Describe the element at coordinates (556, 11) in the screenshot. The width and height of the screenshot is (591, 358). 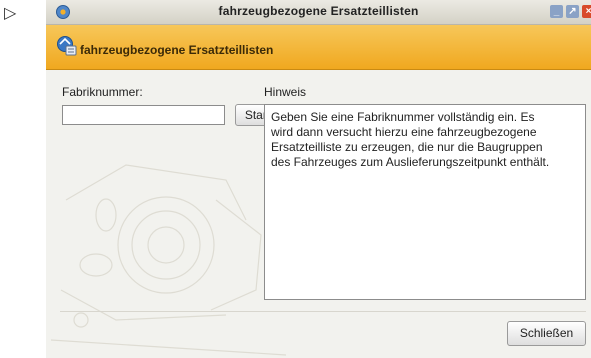
I see `minimize-icon: _` at that location.